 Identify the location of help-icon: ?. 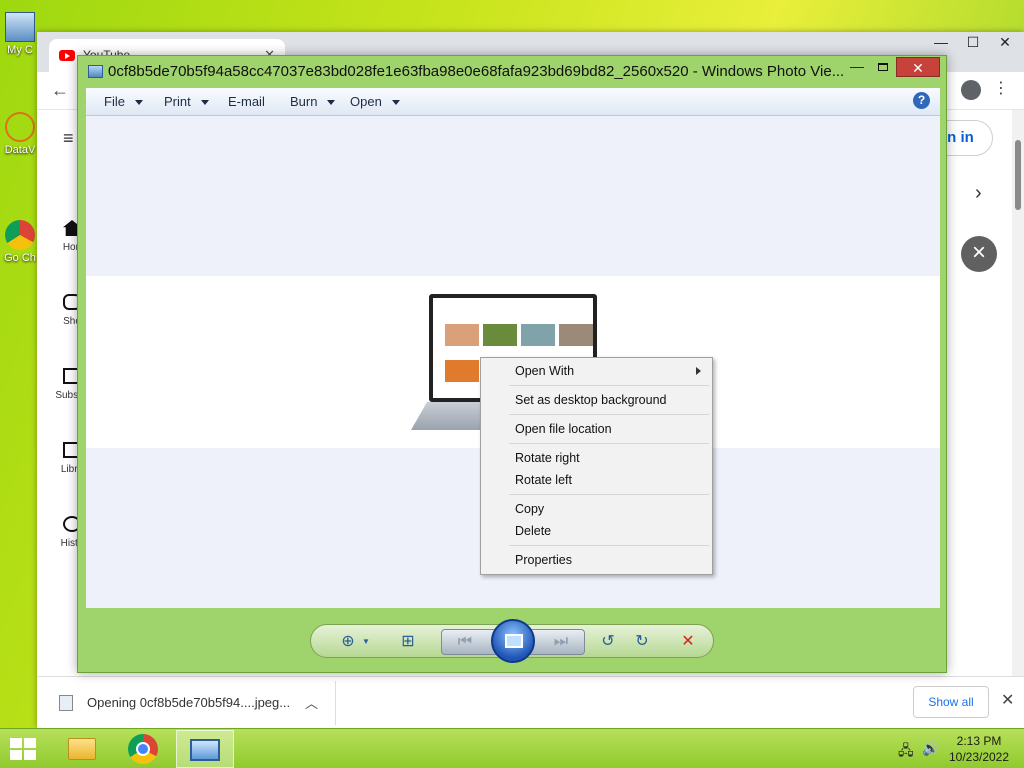
(921, 100).